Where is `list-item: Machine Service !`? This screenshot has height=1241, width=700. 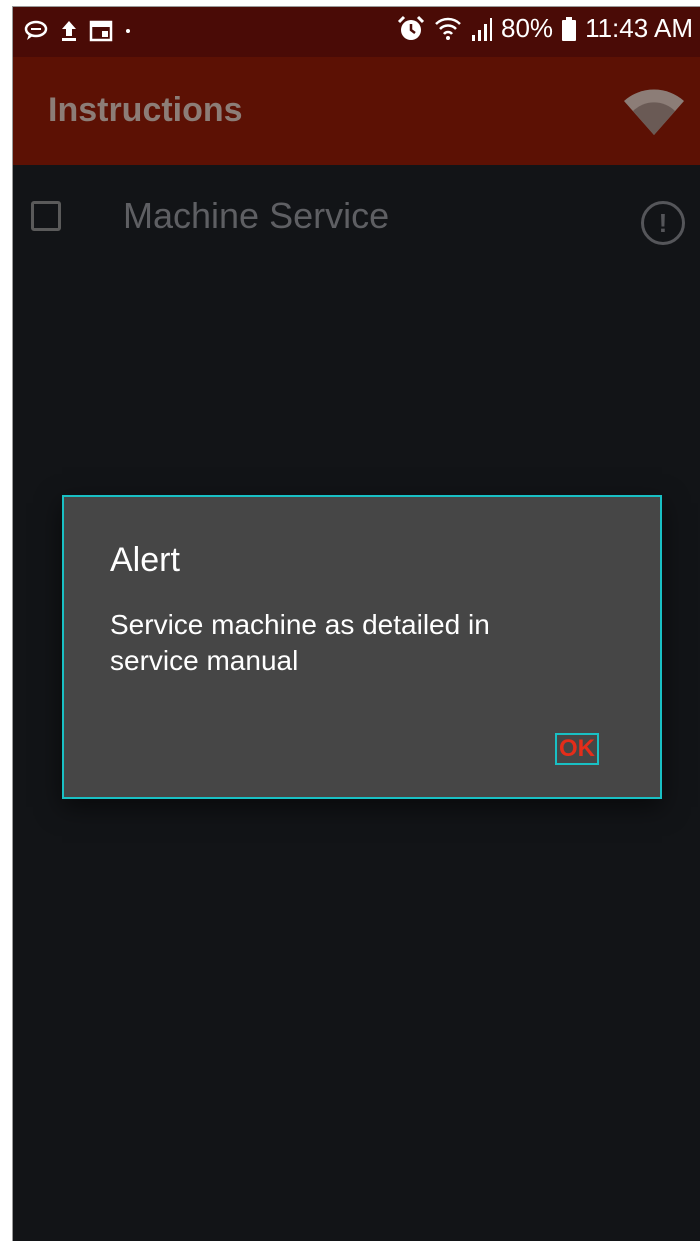 list-item: Machine Service ! is located at coordinates (356, 215).